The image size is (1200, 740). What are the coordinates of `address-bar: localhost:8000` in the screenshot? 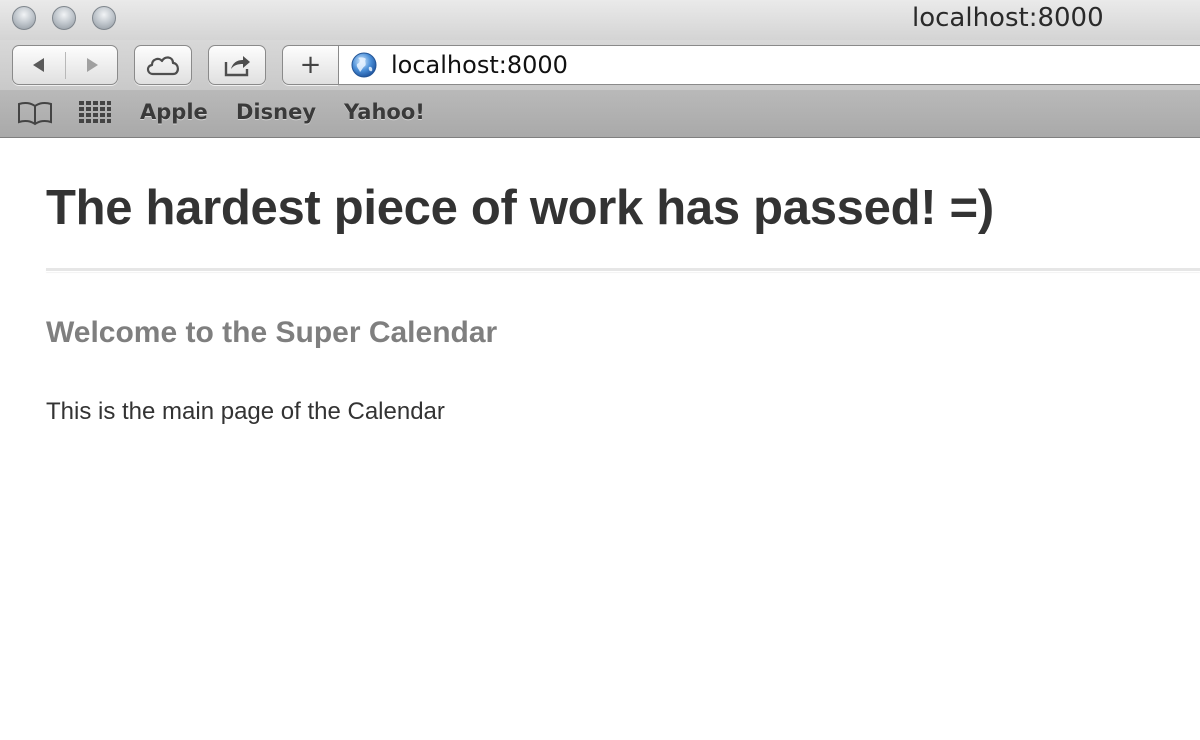 It's located at (769, 65).